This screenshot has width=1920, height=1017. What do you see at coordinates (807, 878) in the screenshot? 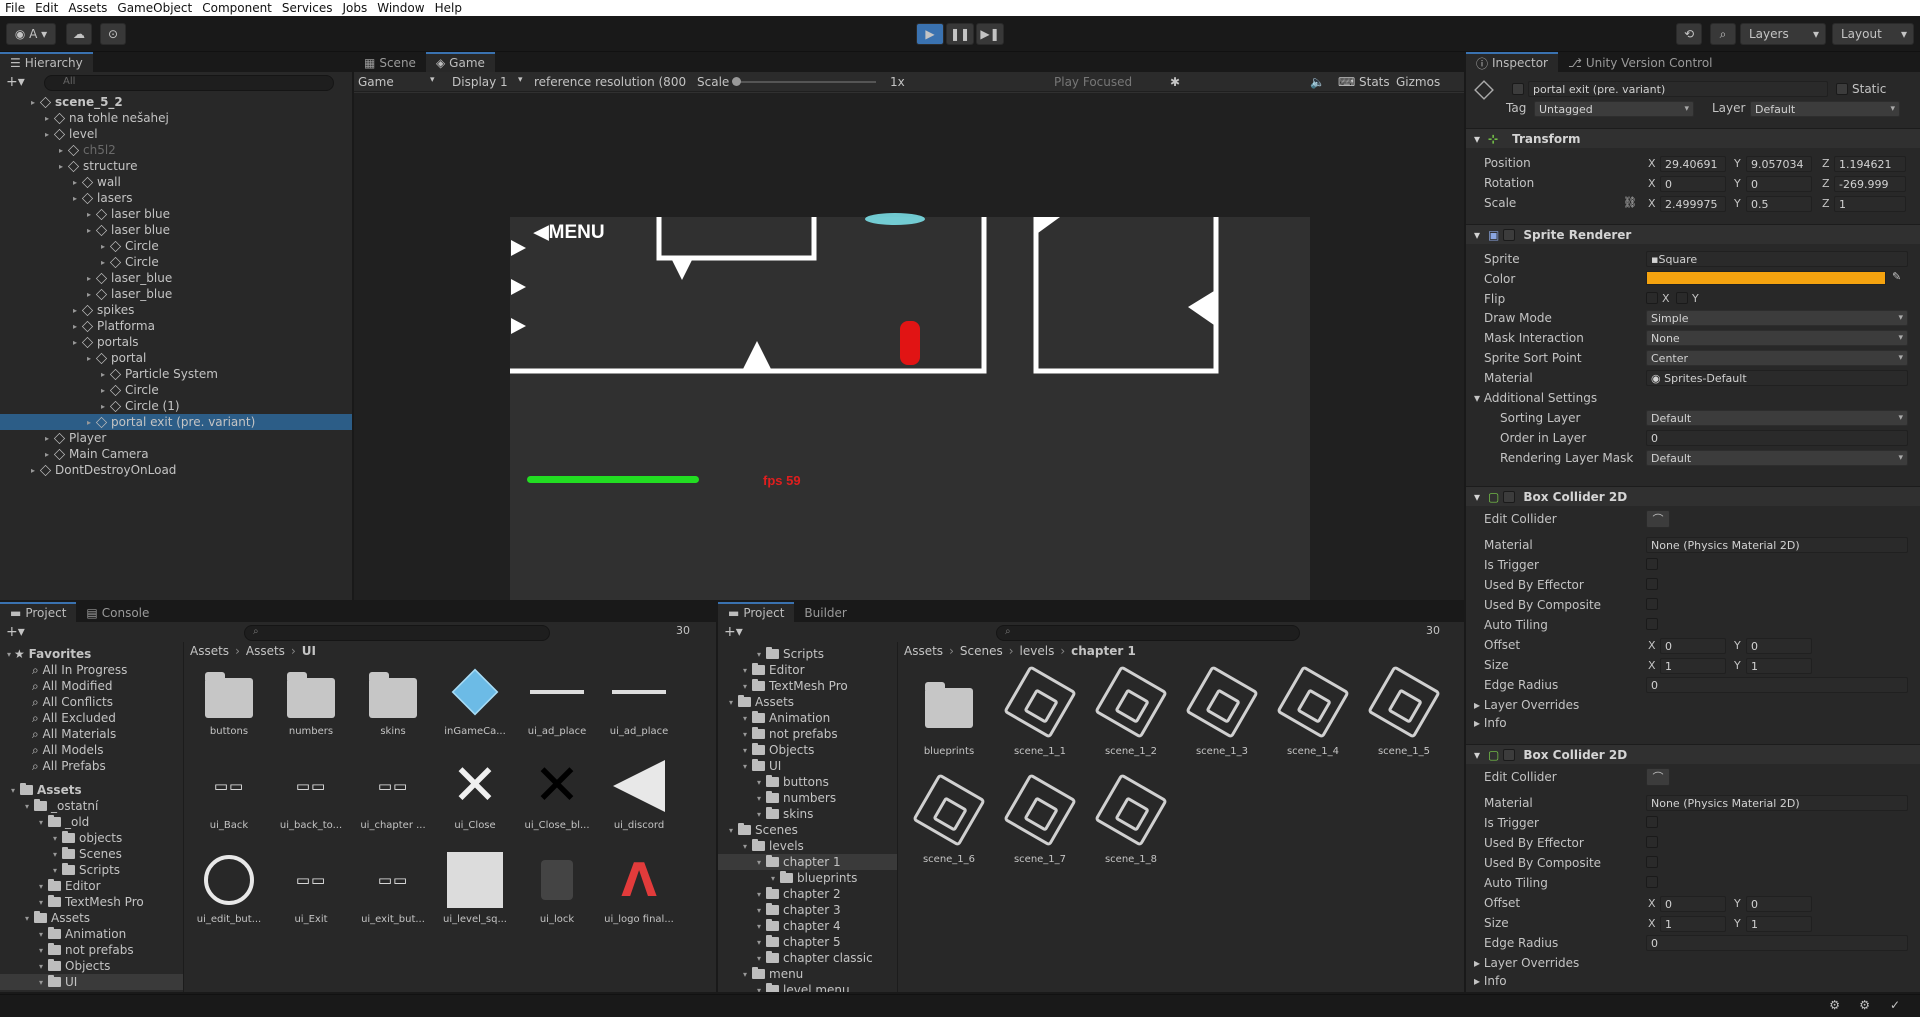
I see `tree-item: ▾ blueprints` at bounding box center [807, 878].